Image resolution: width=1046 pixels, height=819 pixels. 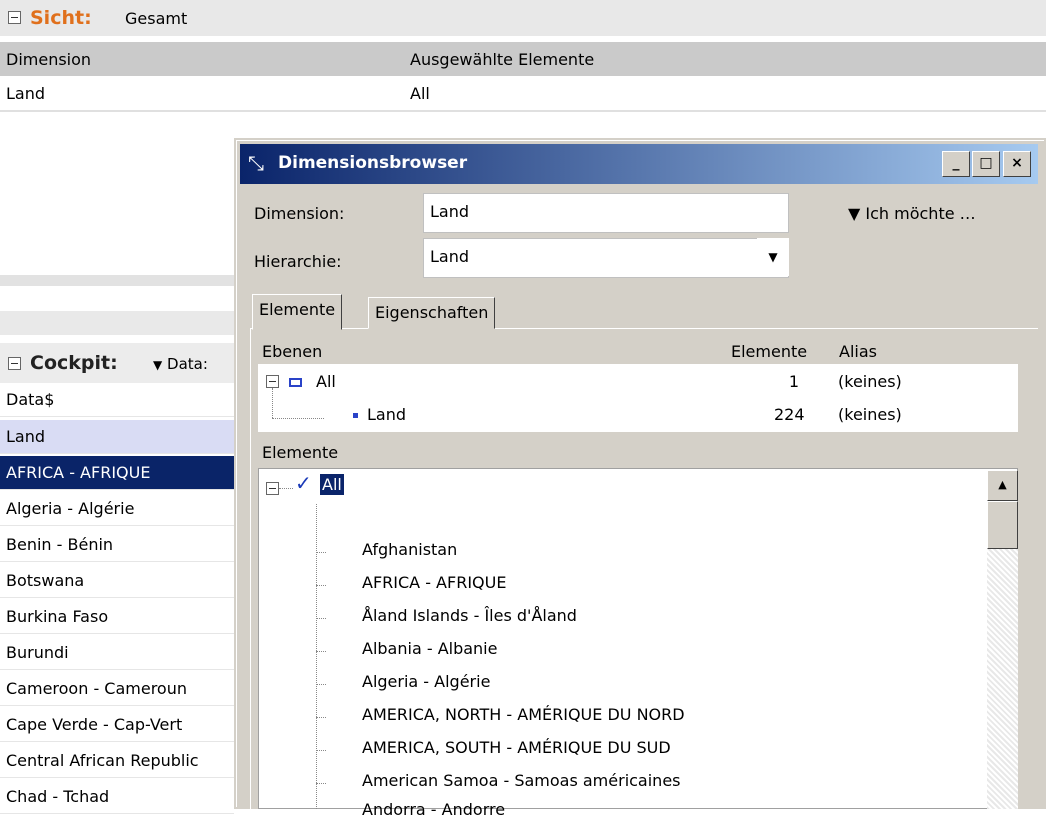 What do you see at coordinates (117, 545) in the screenshot?
I see `list-item: Benin - Bénin` at bounding box center [117, 545].